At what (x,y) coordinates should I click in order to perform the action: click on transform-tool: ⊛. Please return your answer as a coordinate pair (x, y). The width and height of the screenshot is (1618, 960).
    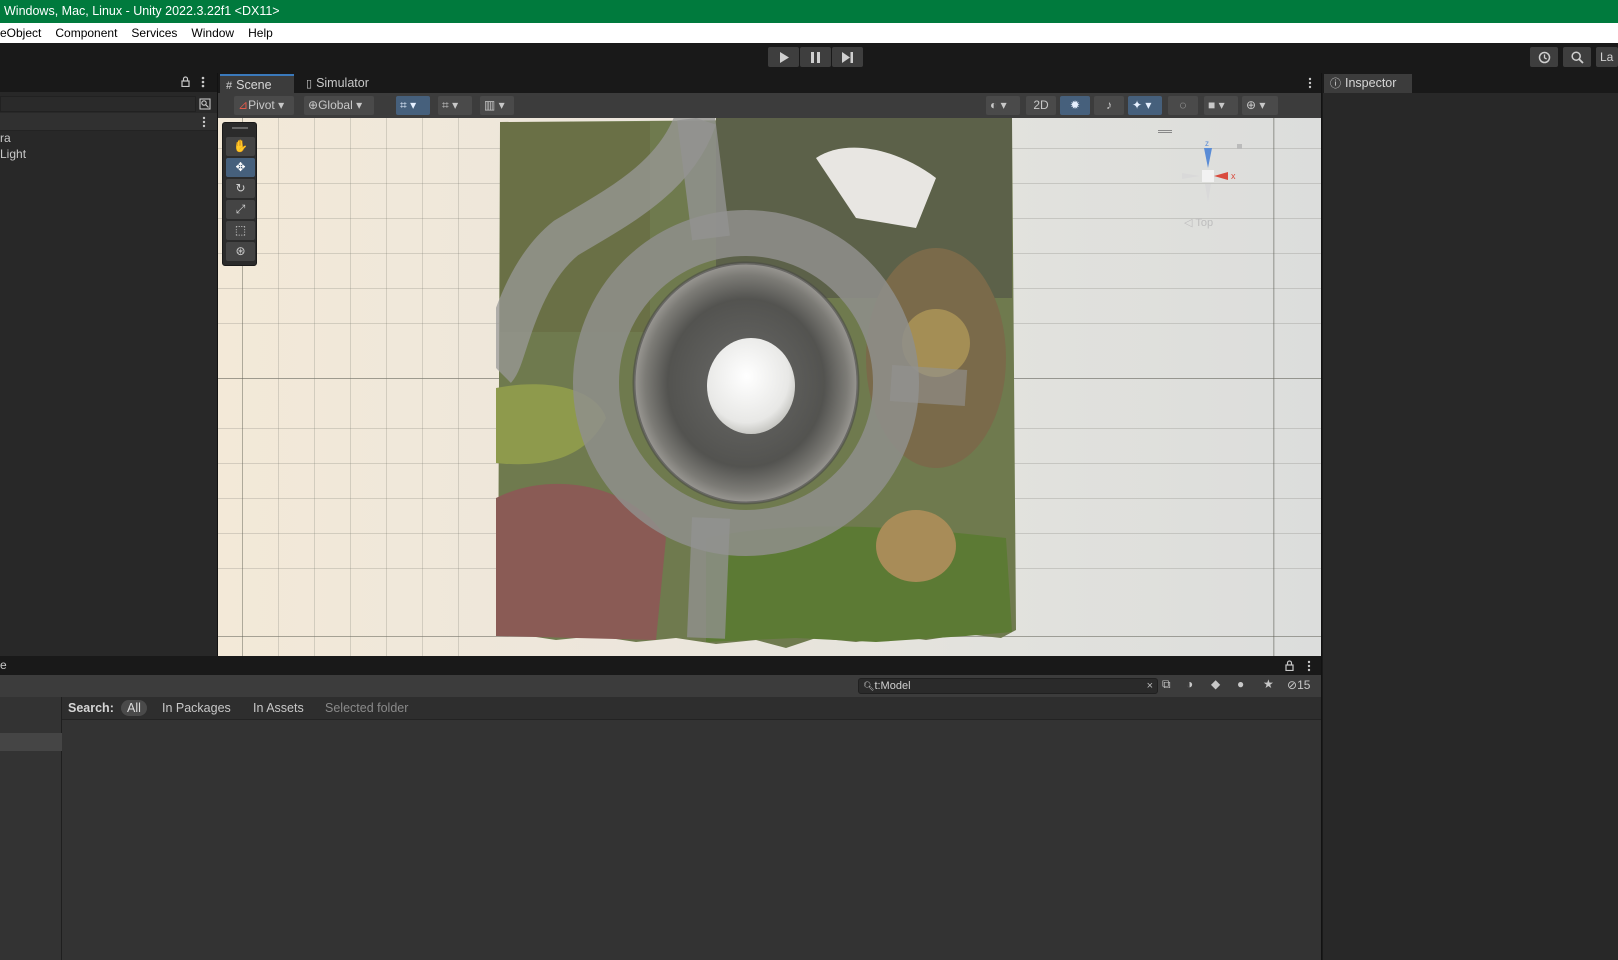
    Looking at the image, I should click on (240, 251).